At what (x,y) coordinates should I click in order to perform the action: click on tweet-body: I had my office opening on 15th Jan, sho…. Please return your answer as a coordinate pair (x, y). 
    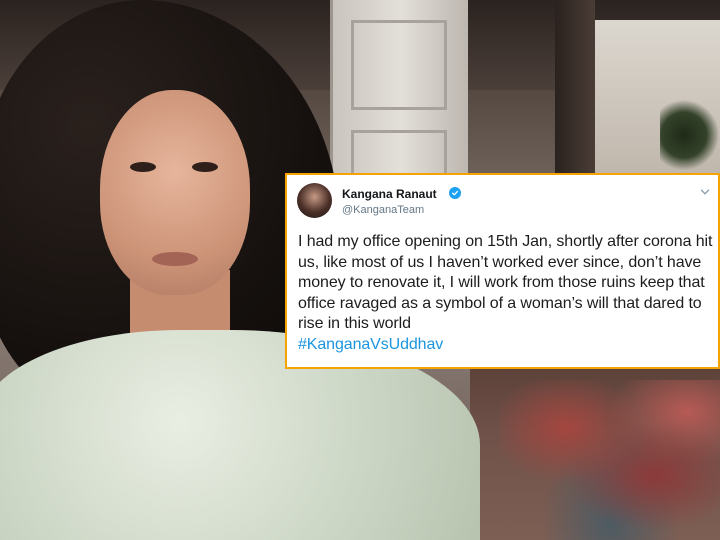
    Looking at the image, I should click on (505, 282).